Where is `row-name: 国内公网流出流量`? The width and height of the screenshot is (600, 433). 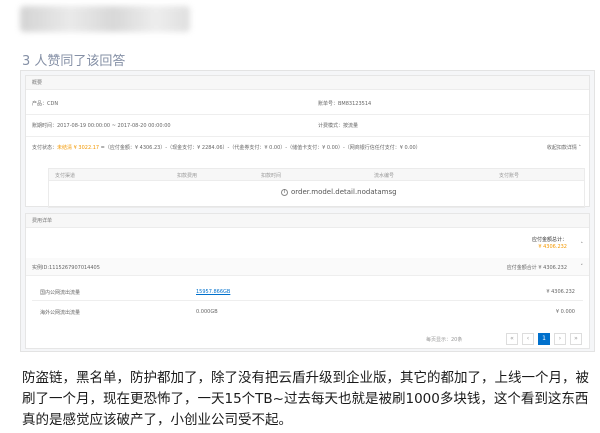
row-name: 国内公网流出流量 is located at coordinates (60, 293).